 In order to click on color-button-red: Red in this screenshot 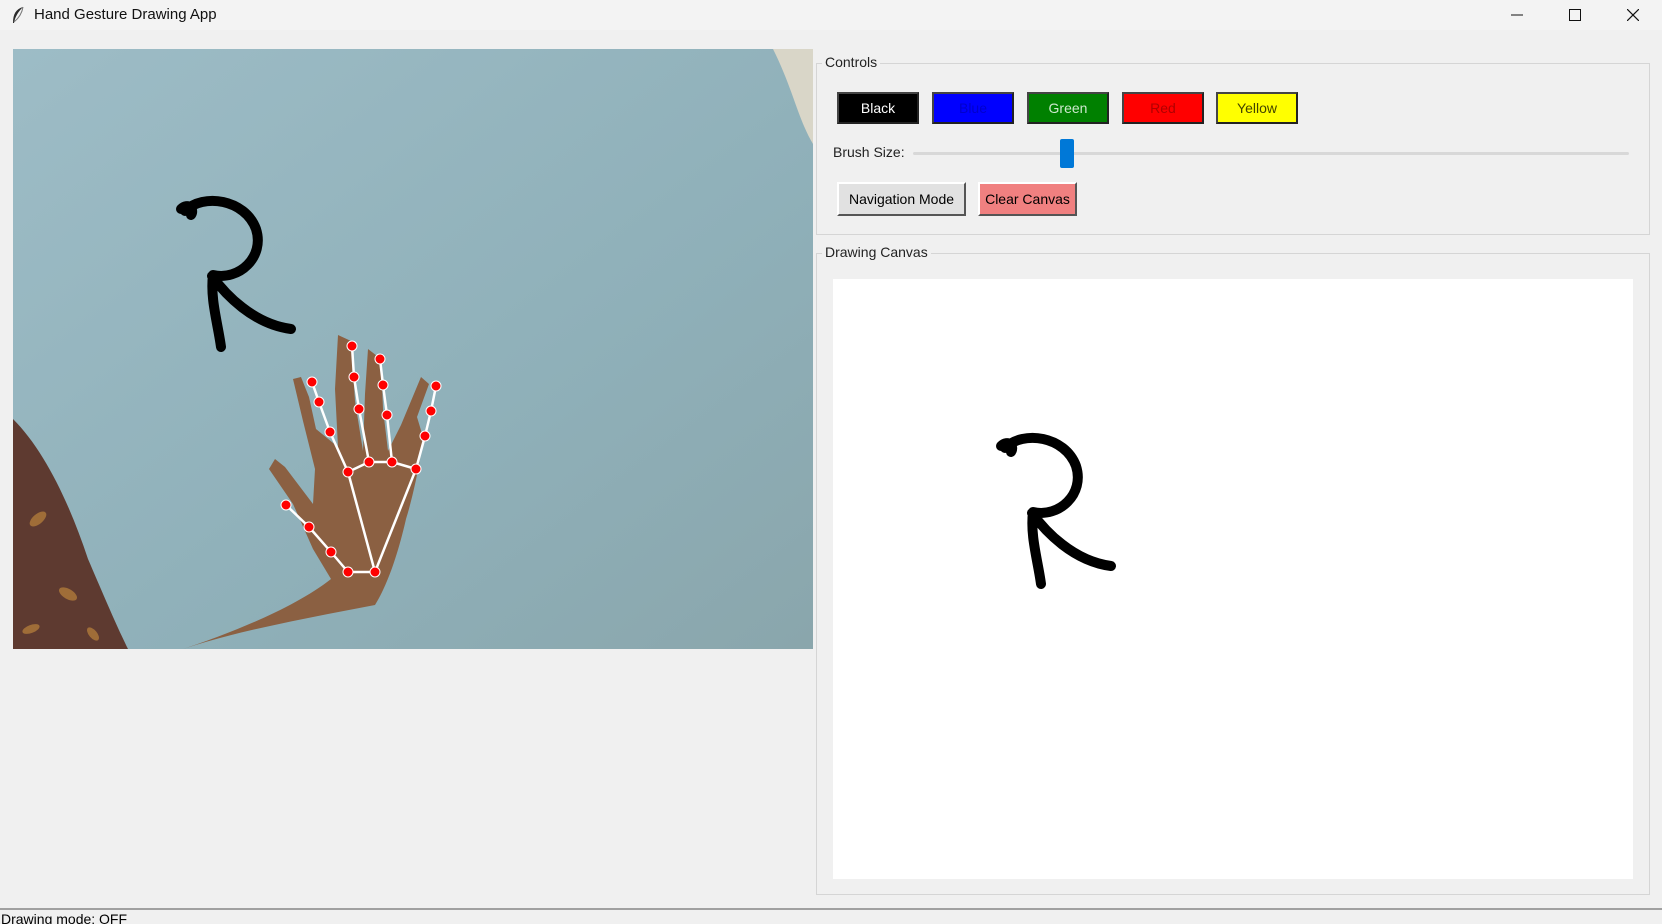, I will do `click(1163, 108)`.